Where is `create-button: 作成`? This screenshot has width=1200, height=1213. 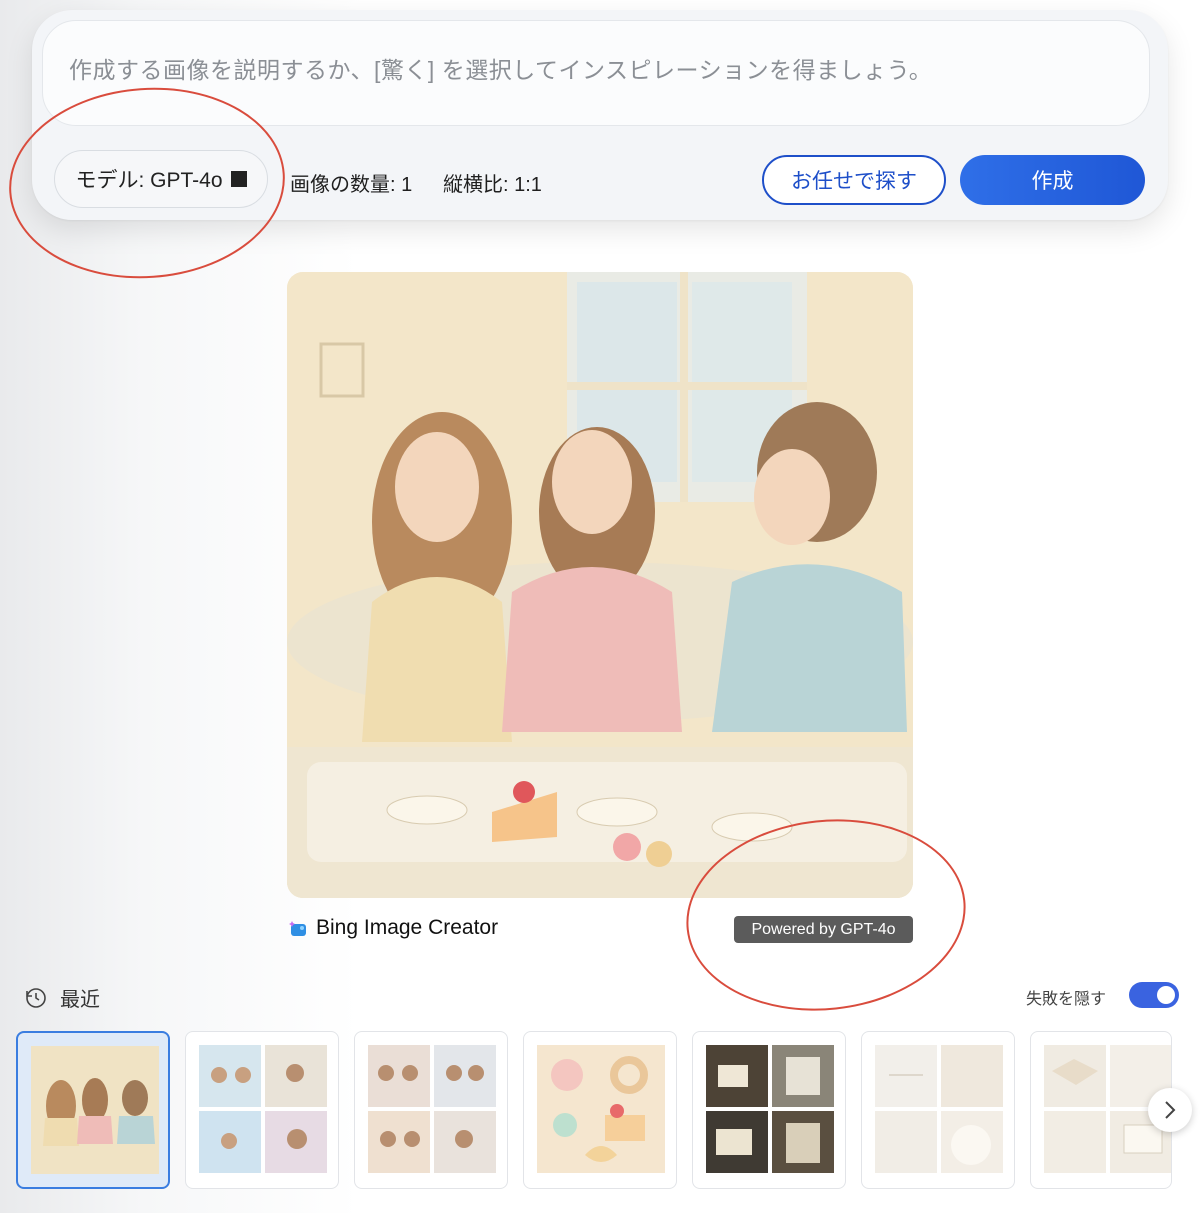 create-button: 作成 is located at coordinates (1052, 180).